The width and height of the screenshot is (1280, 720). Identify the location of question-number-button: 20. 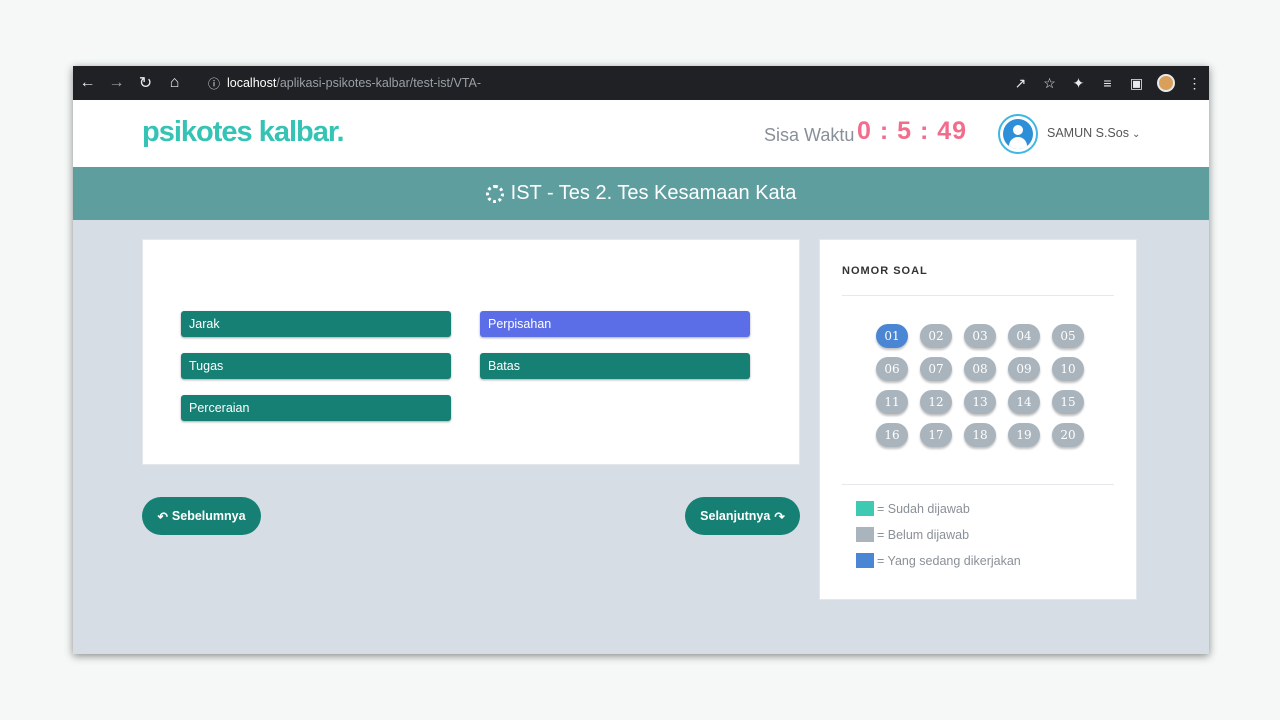
(1068, 435).